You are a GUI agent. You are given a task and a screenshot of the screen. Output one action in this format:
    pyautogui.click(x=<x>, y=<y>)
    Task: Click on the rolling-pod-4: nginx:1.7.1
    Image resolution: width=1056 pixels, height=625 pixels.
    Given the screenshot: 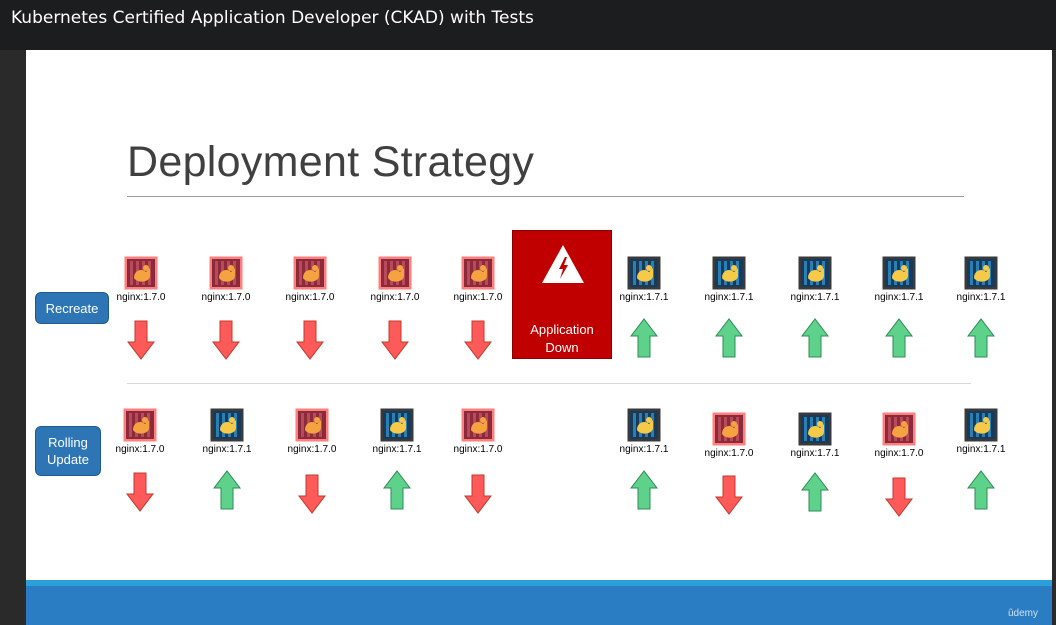 What is the action you would take?
    pyautogui.click(x=397, y=431)
    